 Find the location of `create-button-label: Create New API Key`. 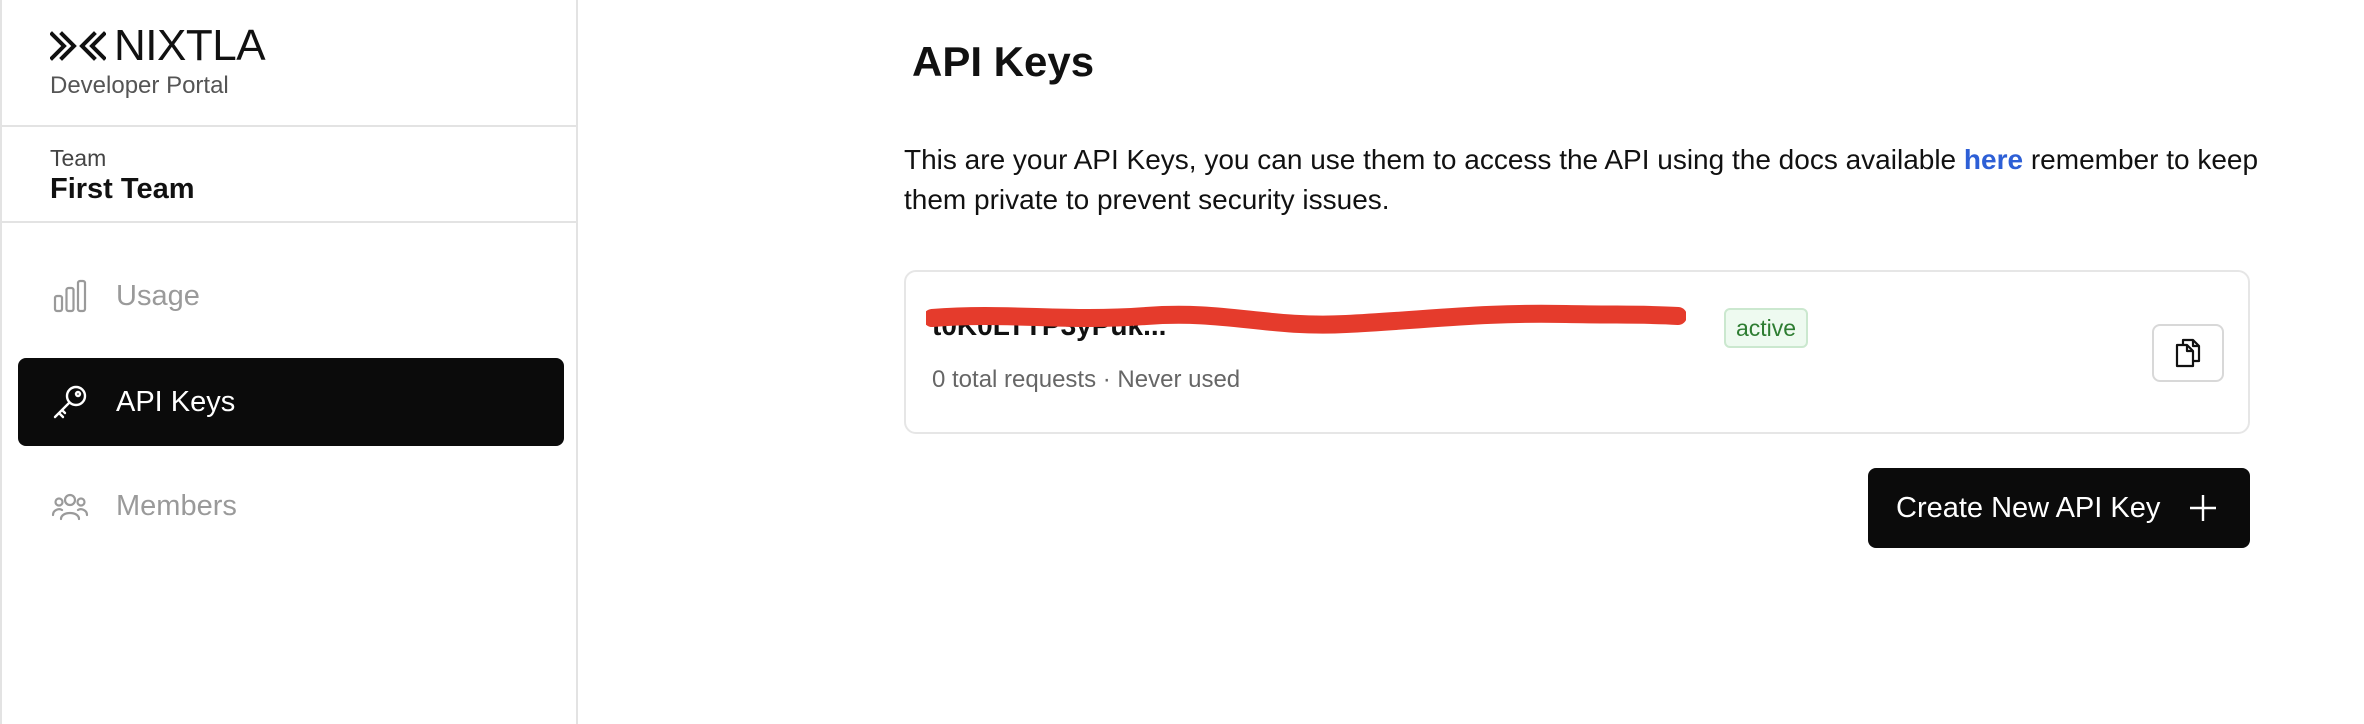

create-button-label: Create New API Key is located at coordinates (2028, 507).